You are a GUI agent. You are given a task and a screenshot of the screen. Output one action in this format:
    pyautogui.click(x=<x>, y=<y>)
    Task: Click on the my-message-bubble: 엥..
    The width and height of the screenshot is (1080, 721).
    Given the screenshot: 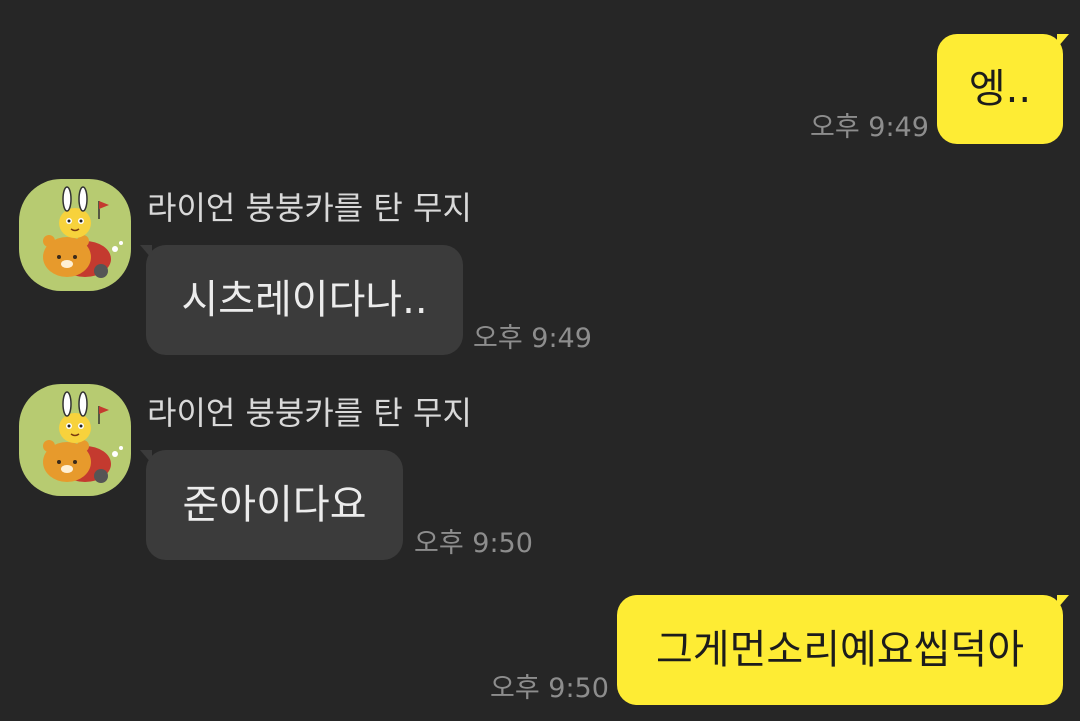 What is the action you would take?
    pyautogui.click(x=1000, y=89)
    